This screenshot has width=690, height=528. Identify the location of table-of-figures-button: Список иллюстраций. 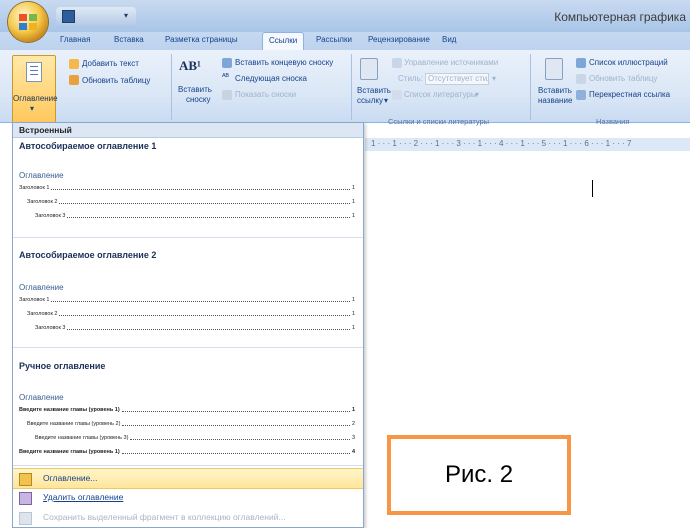
(628, 62).